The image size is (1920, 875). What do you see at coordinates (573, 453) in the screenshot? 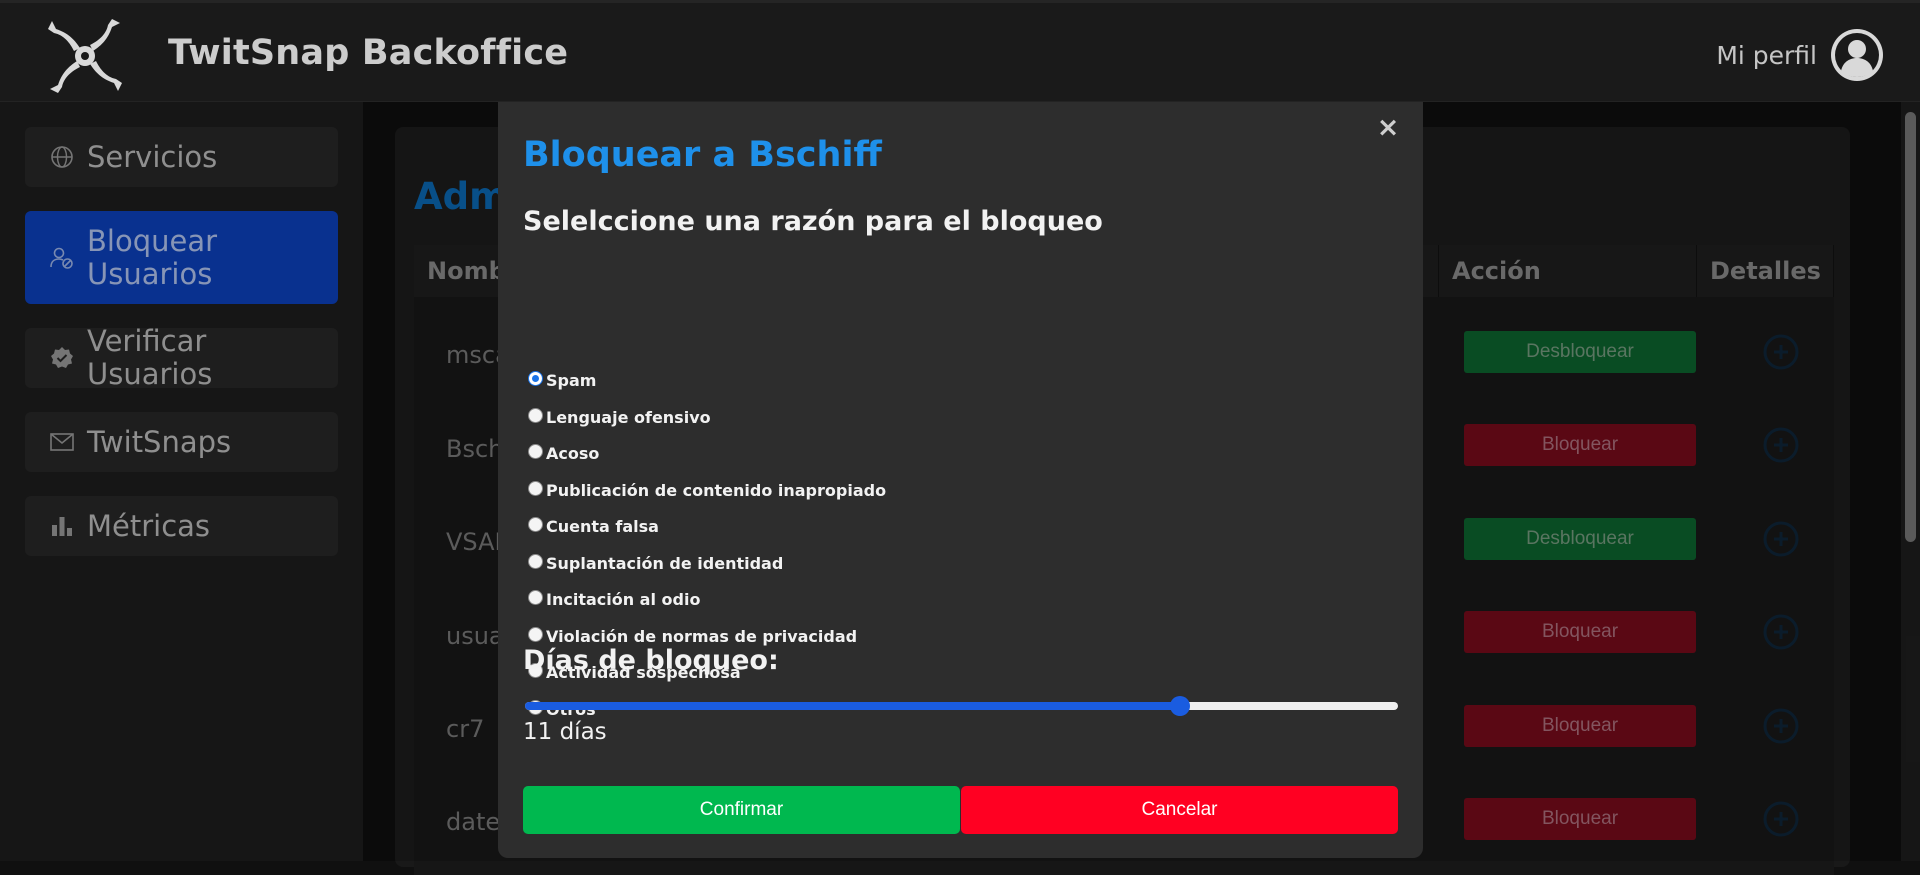
I see `reason-label: Acoso` at bounding box center [573, 453].